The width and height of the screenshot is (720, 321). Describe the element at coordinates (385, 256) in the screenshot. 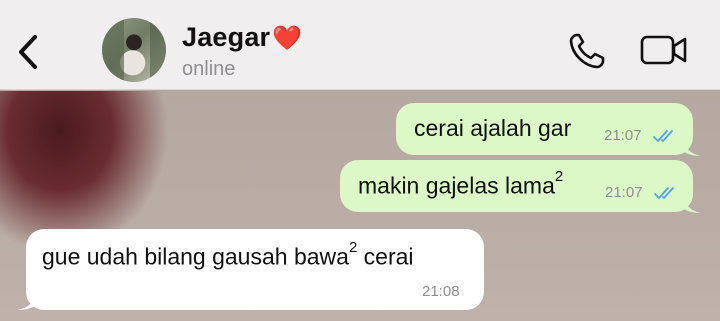

I see `message-text-tail: cerai` at that location.